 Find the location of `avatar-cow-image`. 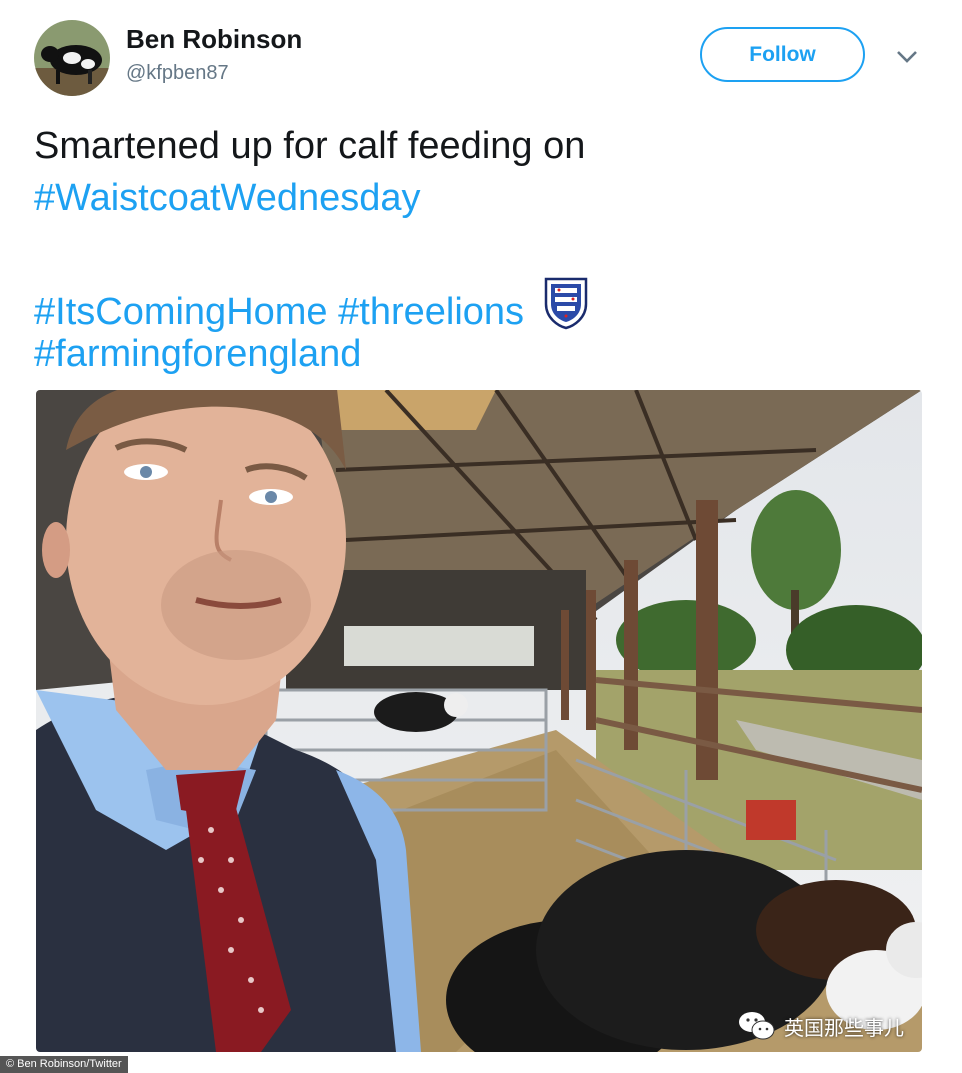

avatar-cow-image is located at coordinates (72, 58).